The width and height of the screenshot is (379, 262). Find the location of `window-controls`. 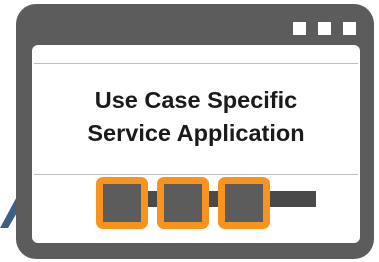

window-controls is located at coordinates (324, 28).